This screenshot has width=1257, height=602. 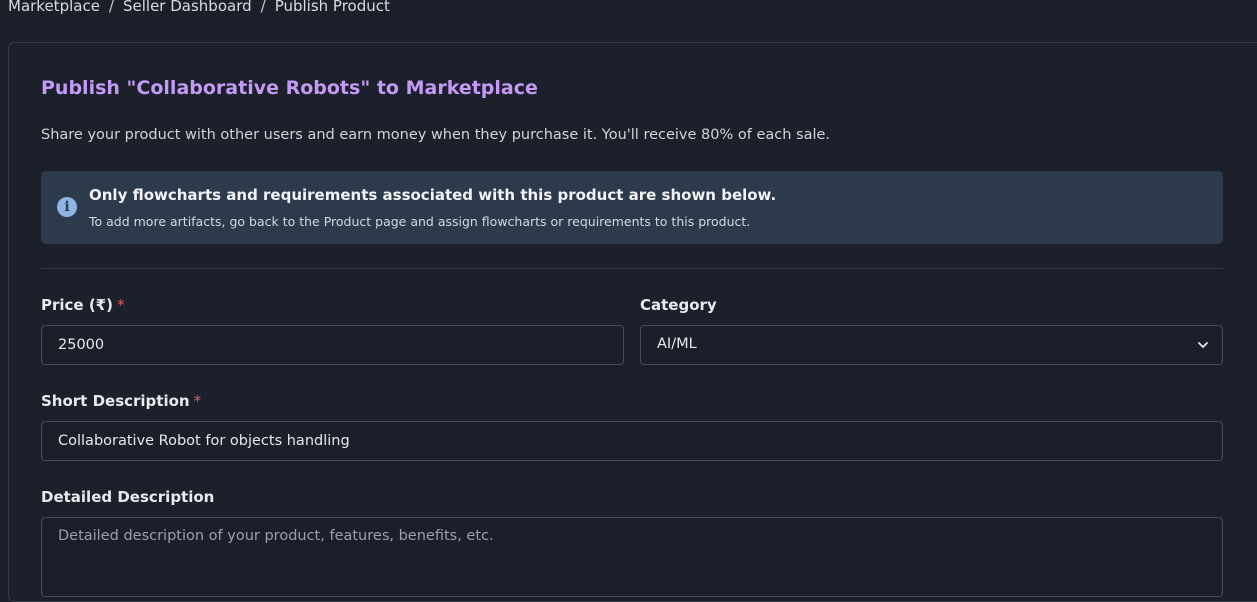 What do you see at coordinates (67, 207) in the screenshot?
I see `info-icon: i` at bounding box center [67, 207].